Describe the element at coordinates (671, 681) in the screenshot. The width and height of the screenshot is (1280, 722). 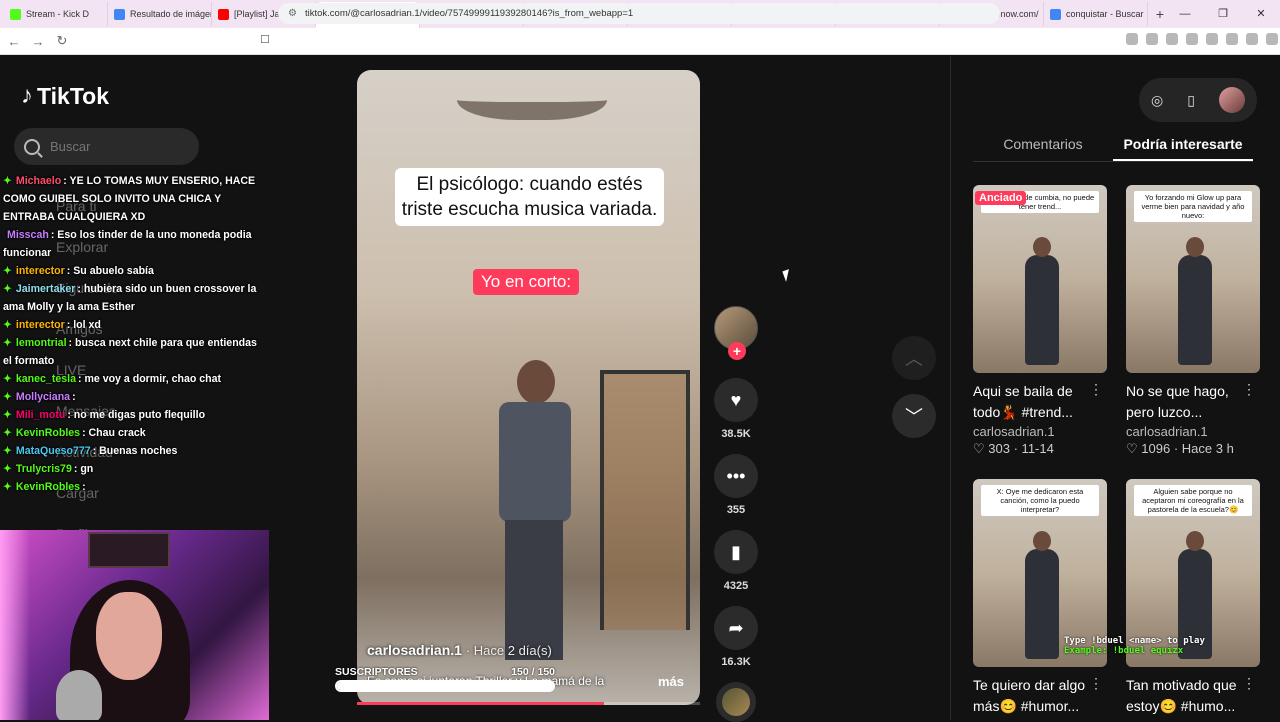
I see `more-link: más` at that location.